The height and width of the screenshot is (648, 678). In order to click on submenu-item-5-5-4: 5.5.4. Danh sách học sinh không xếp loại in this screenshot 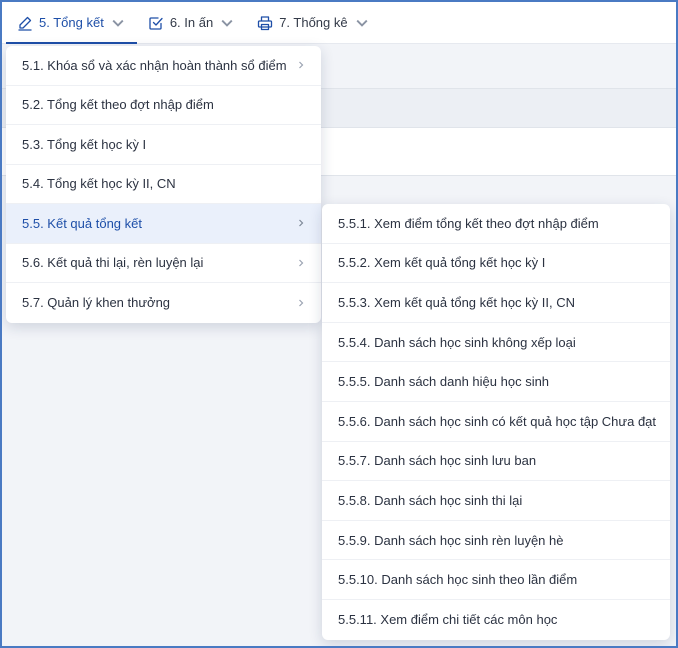, I will do `click(496, 343)`.